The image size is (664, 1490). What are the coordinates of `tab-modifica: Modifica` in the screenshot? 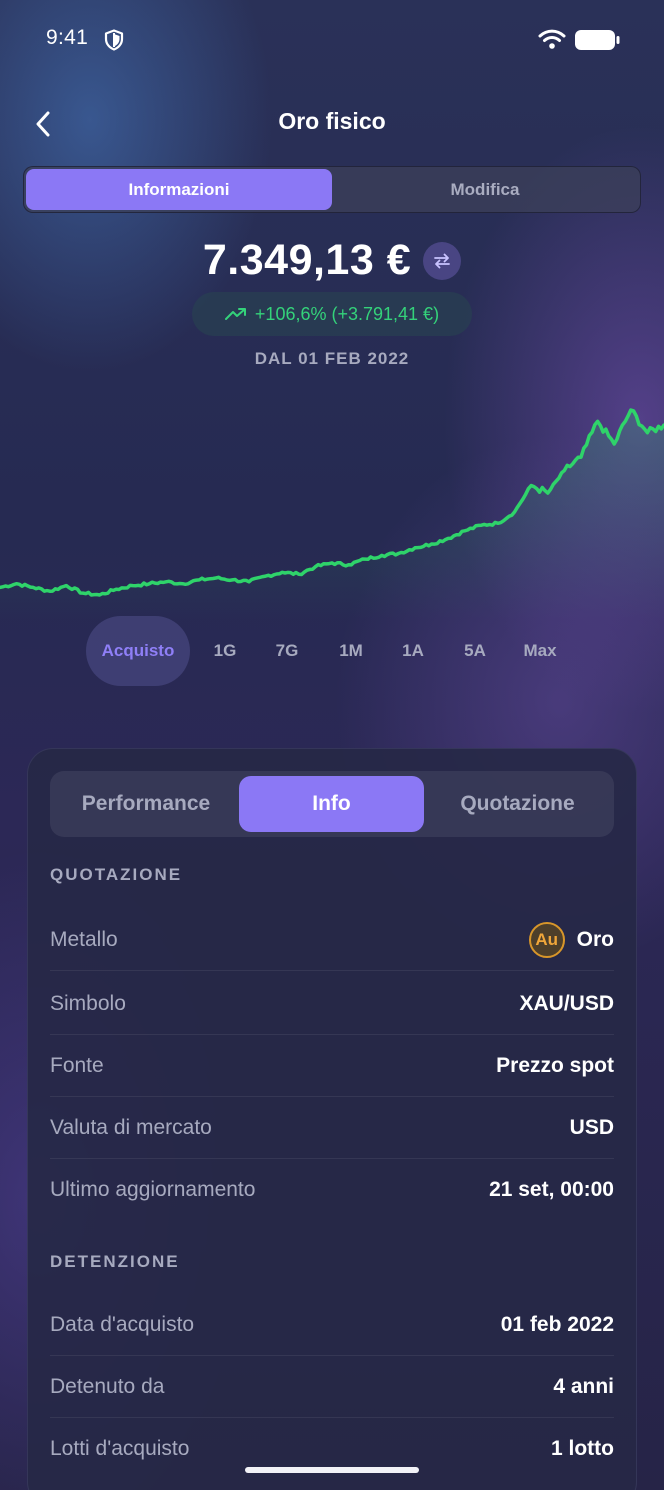 It's located at (485, 189).